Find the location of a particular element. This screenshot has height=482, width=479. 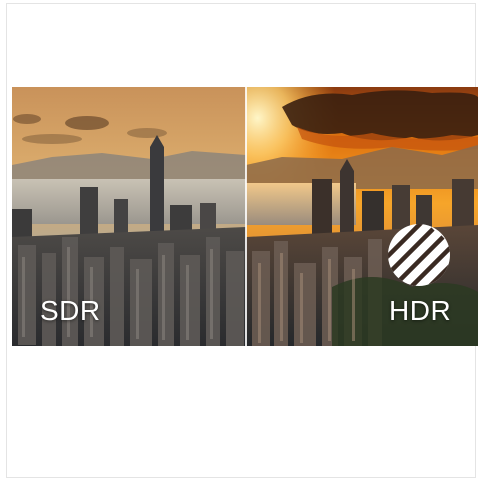

split-divider is located at coordinates (246, 216).